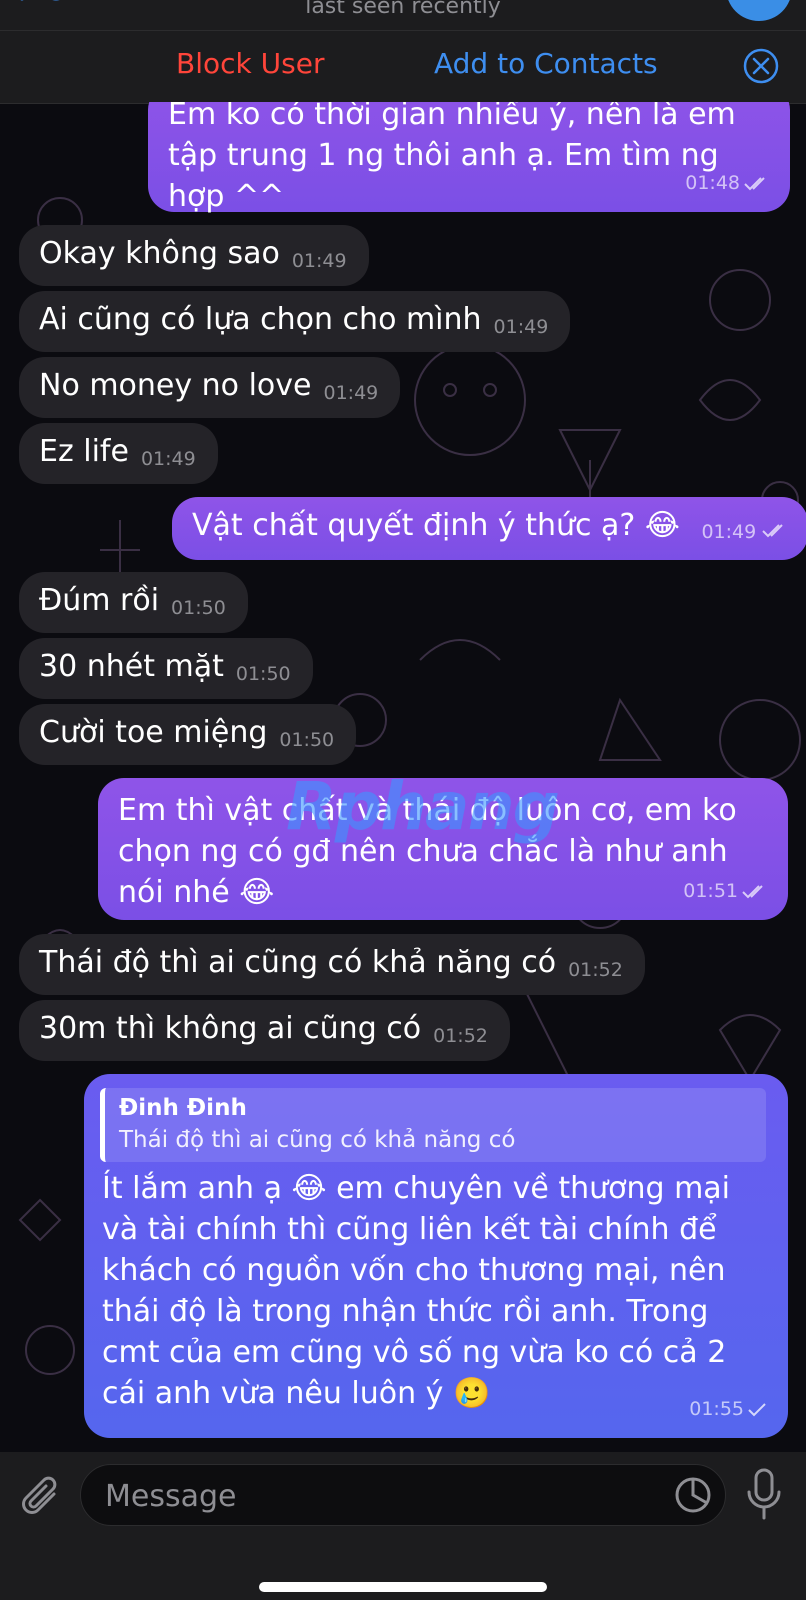 Image resolution: width=806 pixels, height=1600 pixels. Describe the element at coordinates (84, 451) in the screenshot. I see `message-text: Ez life` at that location.